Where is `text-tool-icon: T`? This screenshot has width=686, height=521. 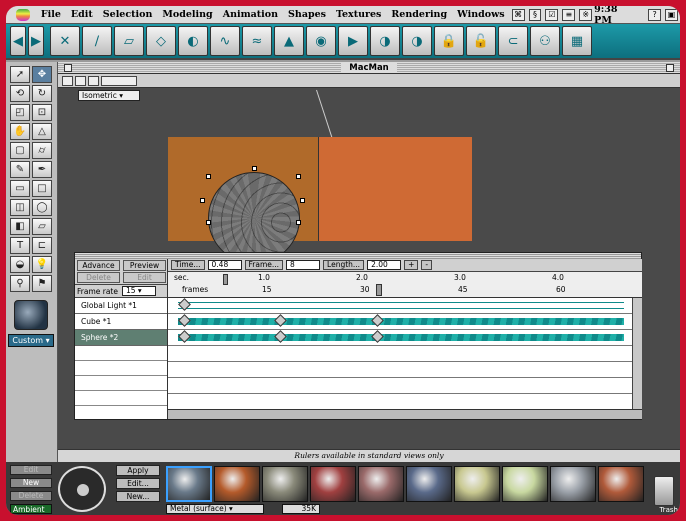 text-tool-icon: T is located at coordinates (20, 245).